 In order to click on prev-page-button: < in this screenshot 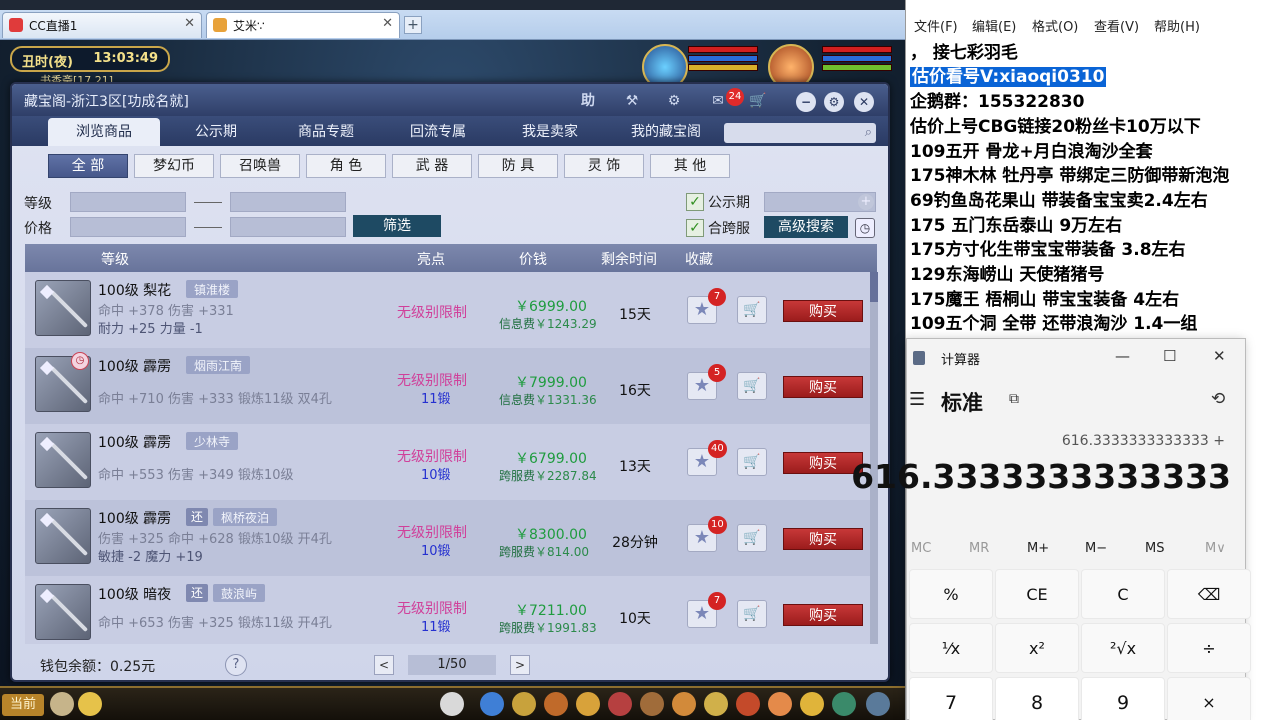, I will do `click(384, 665)`.